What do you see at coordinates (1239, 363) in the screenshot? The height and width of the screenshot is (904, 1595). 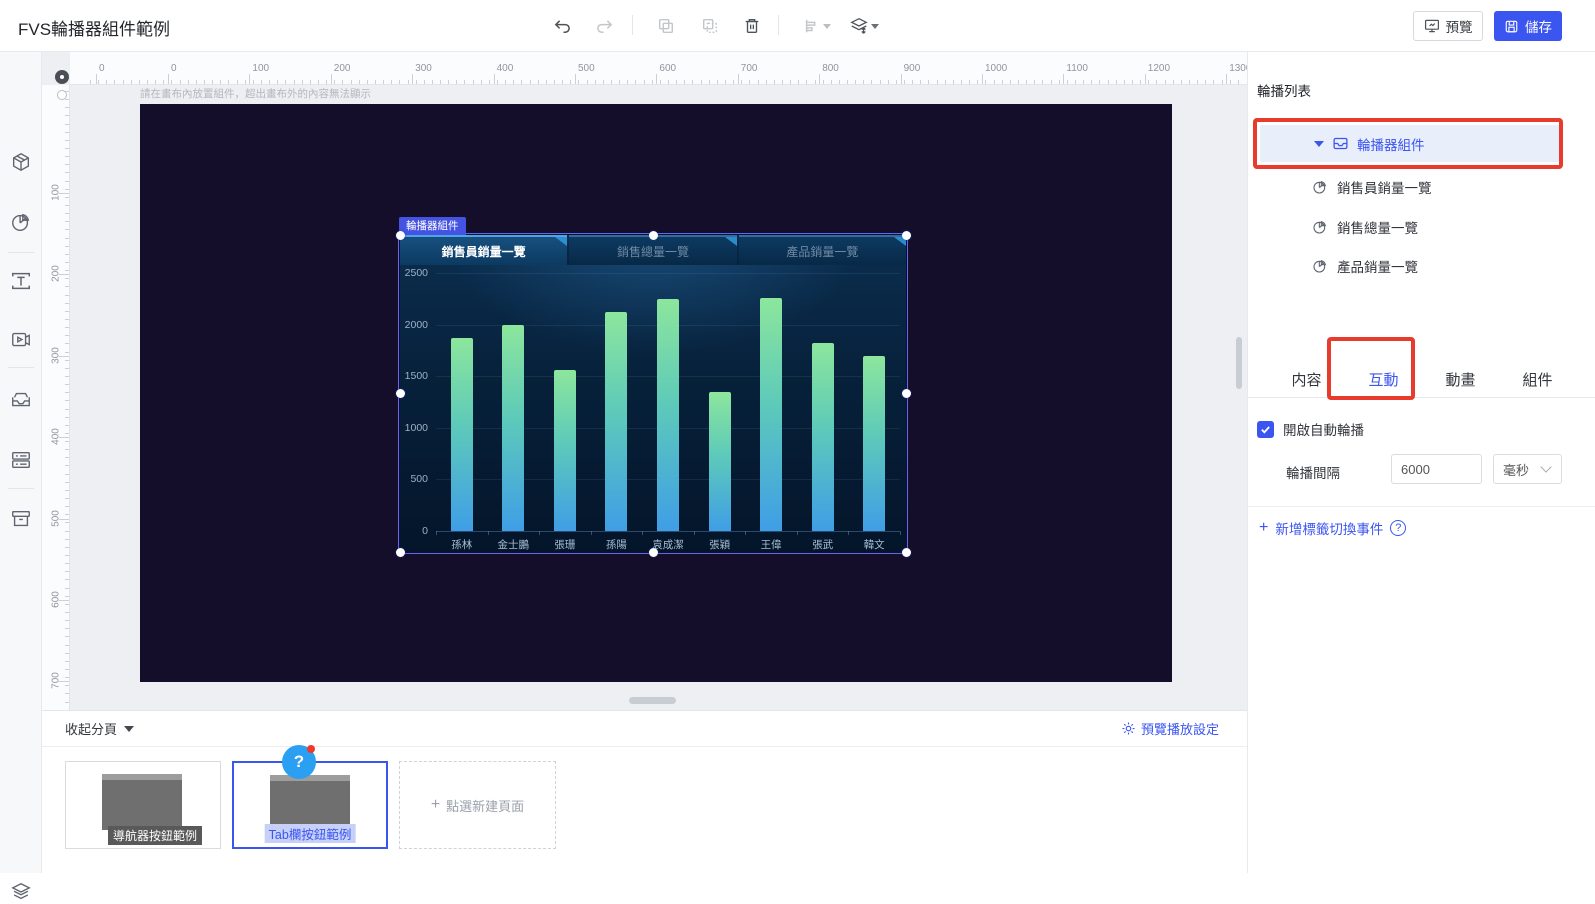 I see `canvas-vertical-scrollbar` at bounding box center [1239, 363].